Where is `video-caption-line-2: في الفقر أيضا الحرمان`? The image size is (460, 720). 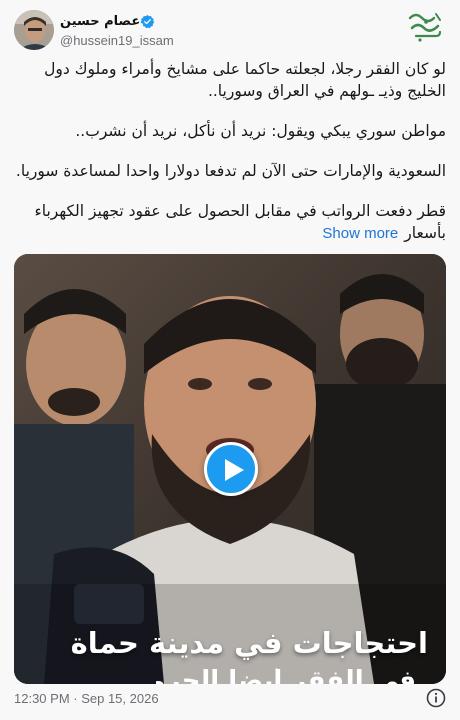 video-caption-line-2: في الفقر أيضا الحرمان is located at coordinates (286, 676).